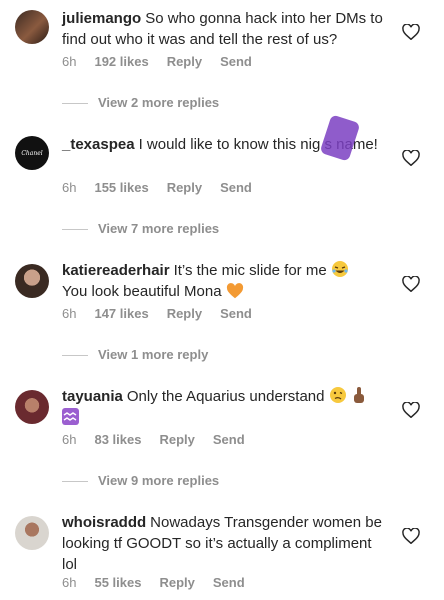 The image size is (444, 600). I want to click on orange-heart-icon, so click(234, 291).